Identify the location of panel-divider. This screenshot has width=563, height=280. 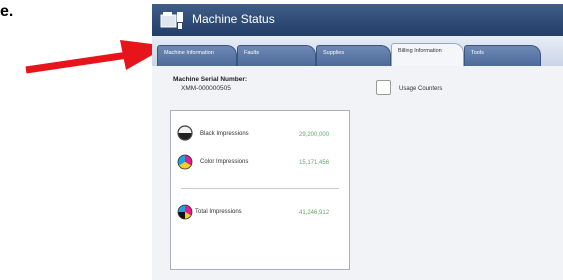
(260, 188).